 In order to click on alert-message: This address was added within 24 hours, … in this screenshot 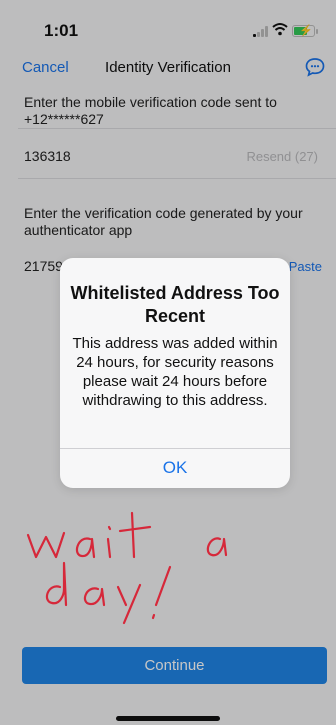, I will do `click(175, 372)`.